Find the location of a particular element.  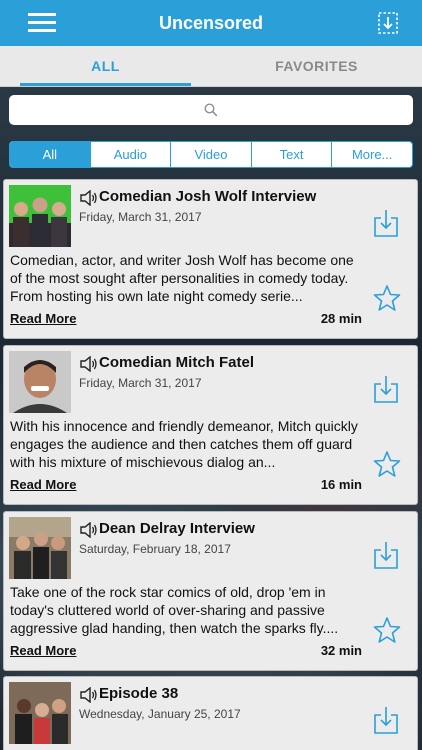

app-header: Uncensored is located at coordinates (211, 23).